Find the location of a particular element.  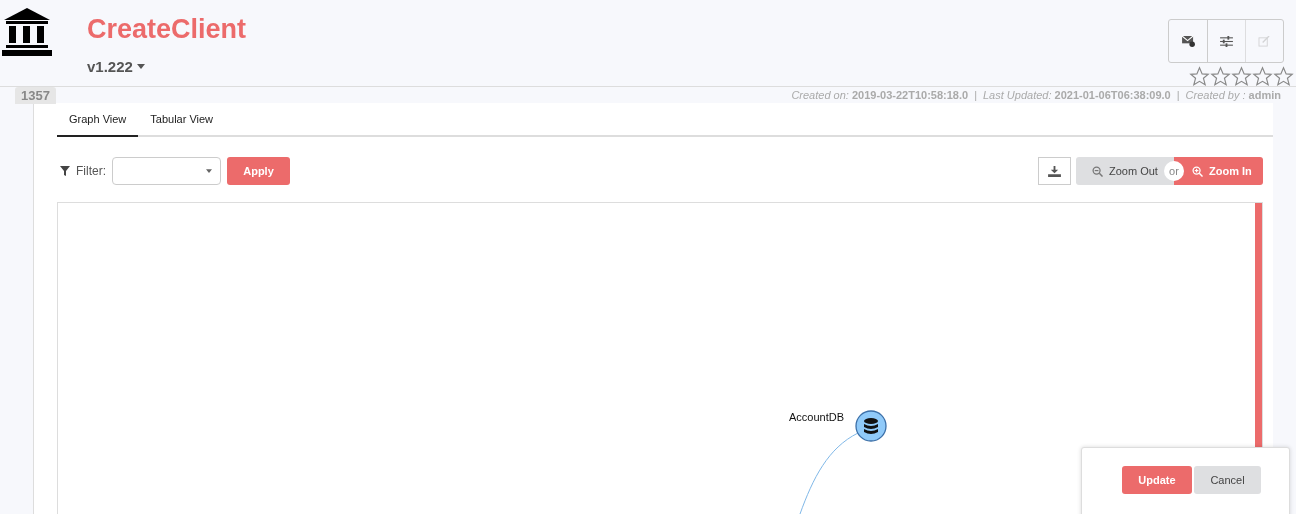

cancel-button: Cancel is located at coordinates (1227, 480).